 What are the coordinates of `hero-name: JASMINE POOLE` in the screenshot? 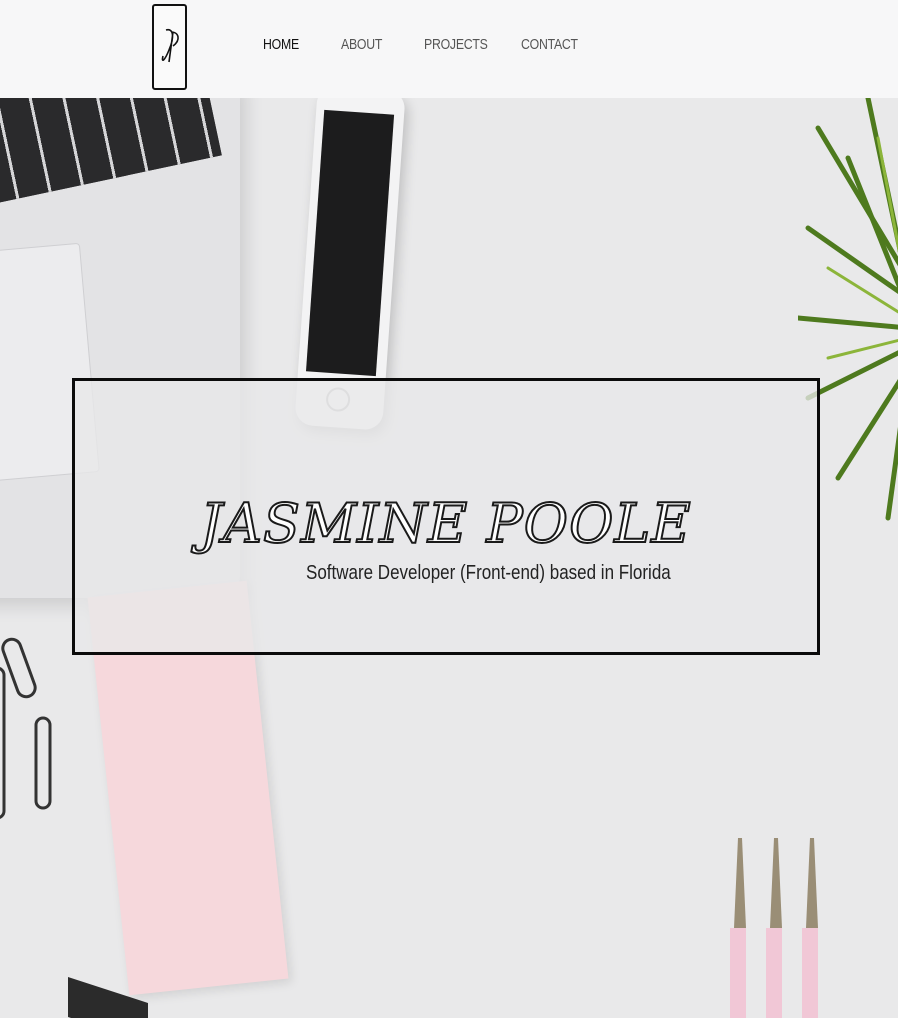 It's located at (445, 523).